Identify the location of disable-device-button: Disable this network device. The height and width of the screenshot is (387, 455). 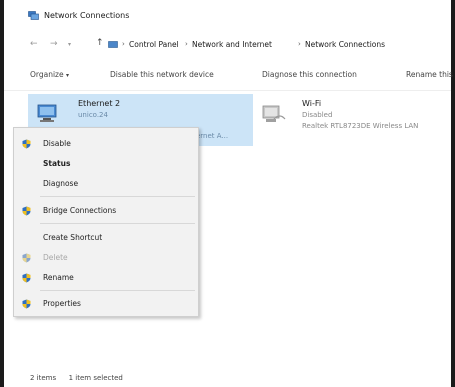
(162, 74).